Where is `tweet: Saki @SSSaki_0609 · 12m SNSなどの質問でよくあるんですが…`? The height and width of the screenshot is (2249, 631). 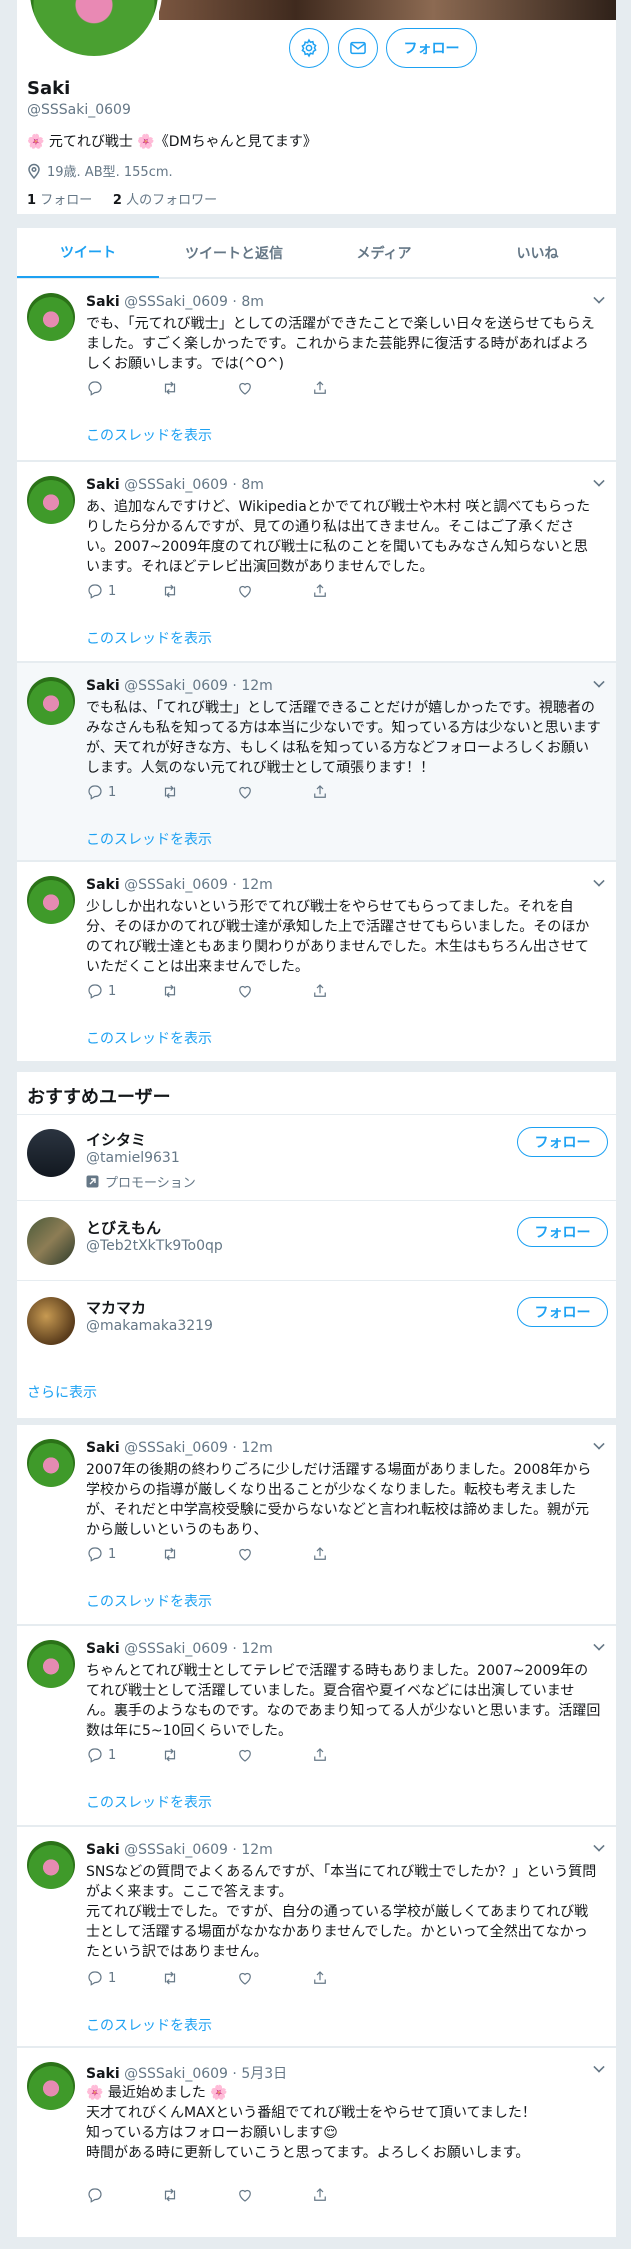 tweet: Saki @SSSaki_0609 · 12m SNSなどの質問でよくあるんですが… is located at coordinates (316, 1937).